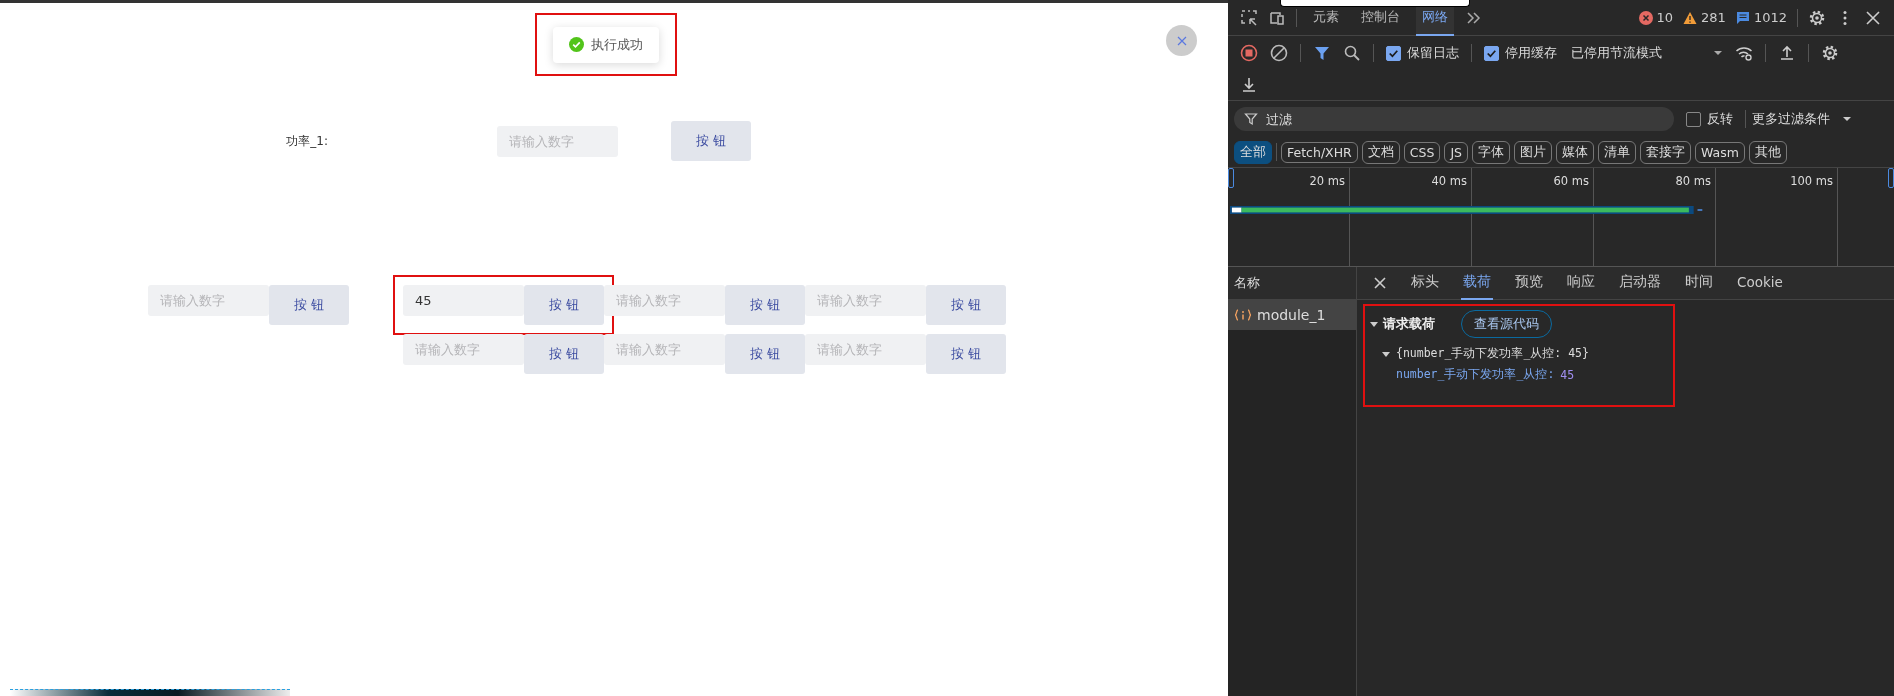 The height and width of the screenshot is (696, 1894). I want to click on time-tick: 40 ms, so click(1449, 181).